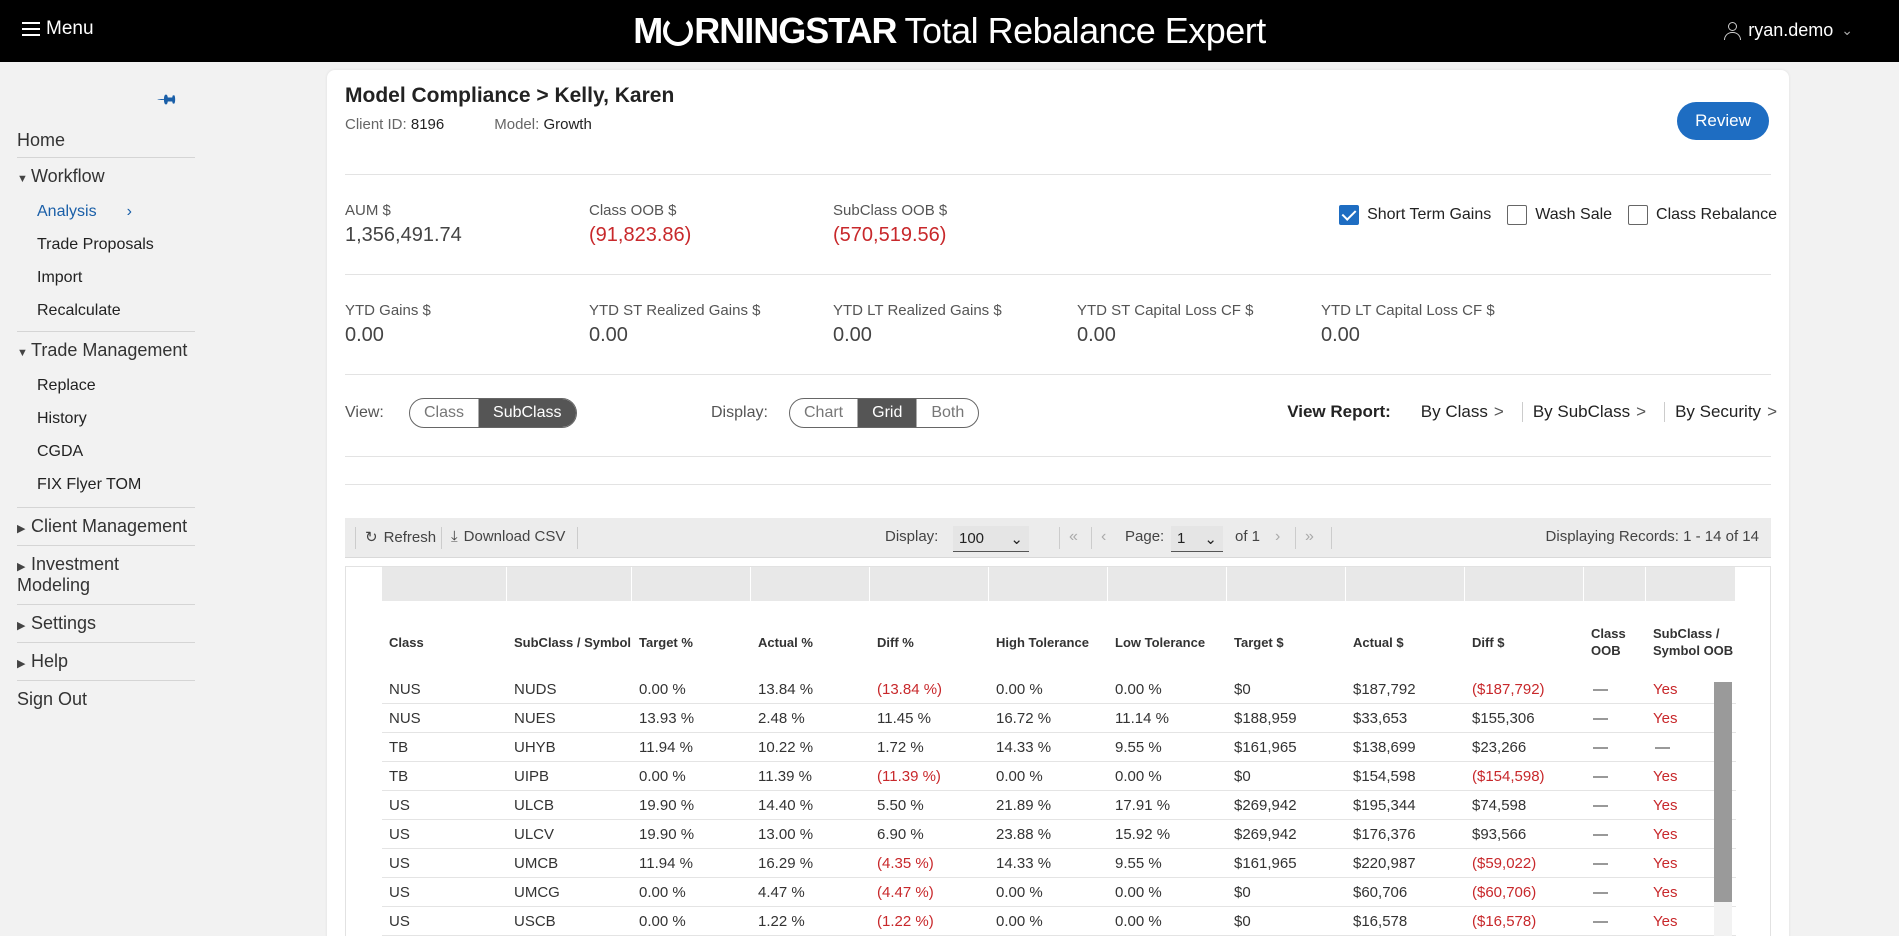 The width and height of the screenshot is (1899, 936). Describe the element at coordinates (1589, 412) in the screenshot. I see `report-by-subclass-link: By SubClass >` at that location.